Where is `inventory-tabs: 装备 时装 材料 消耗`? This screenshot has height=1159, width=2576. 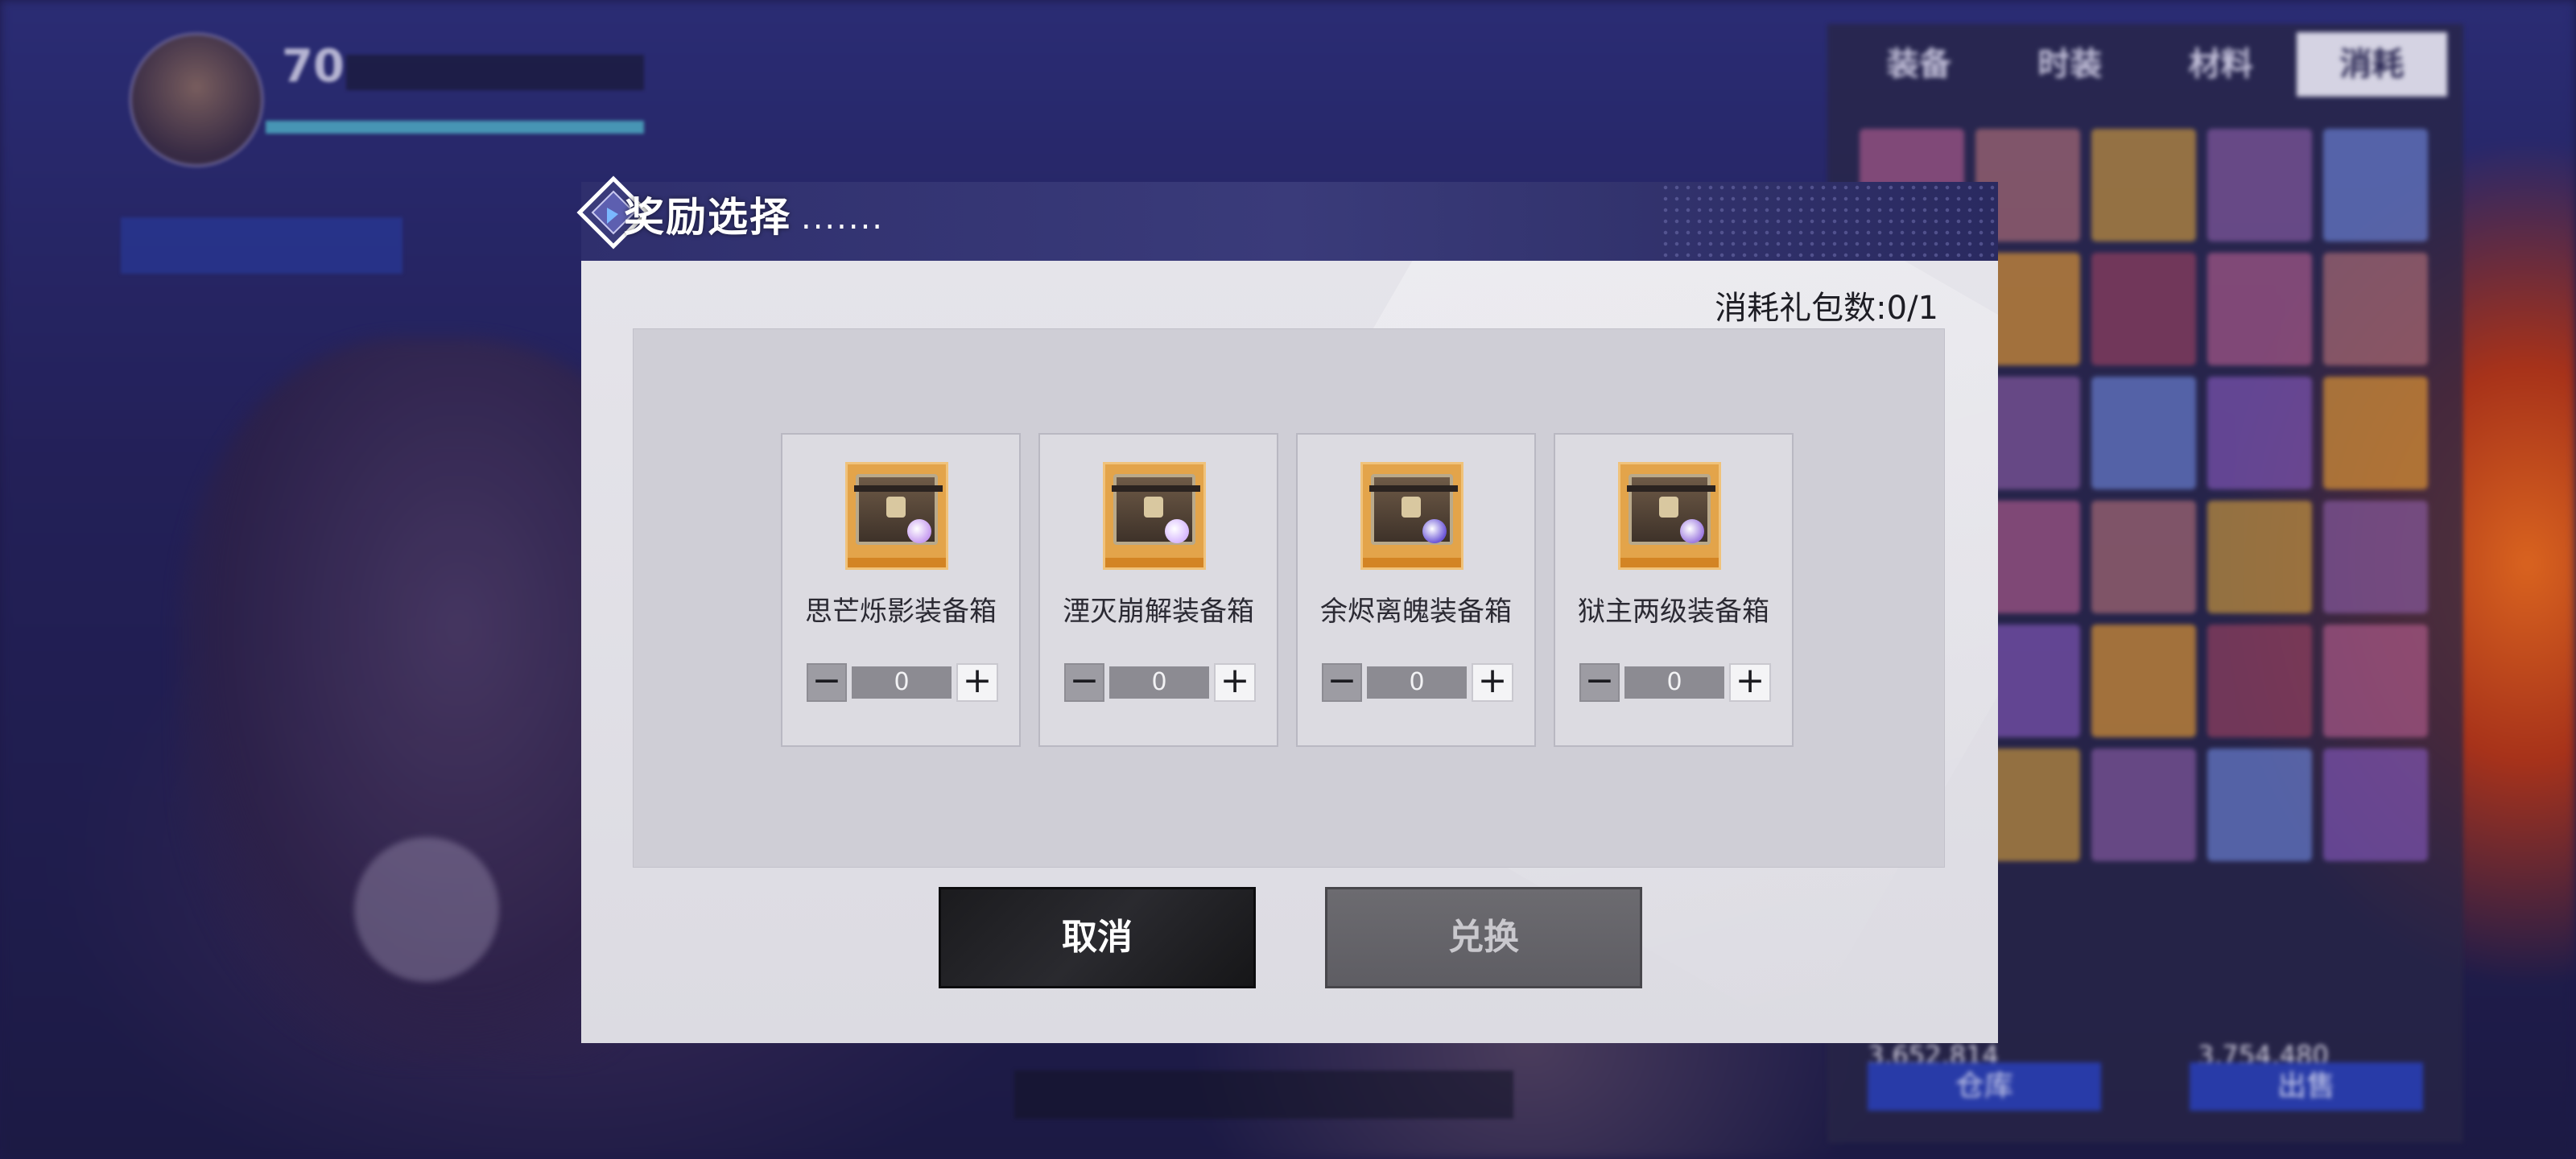 inventory-tabs: 装备 时装 材料 消耗 is located at coordinates (2145, 64).